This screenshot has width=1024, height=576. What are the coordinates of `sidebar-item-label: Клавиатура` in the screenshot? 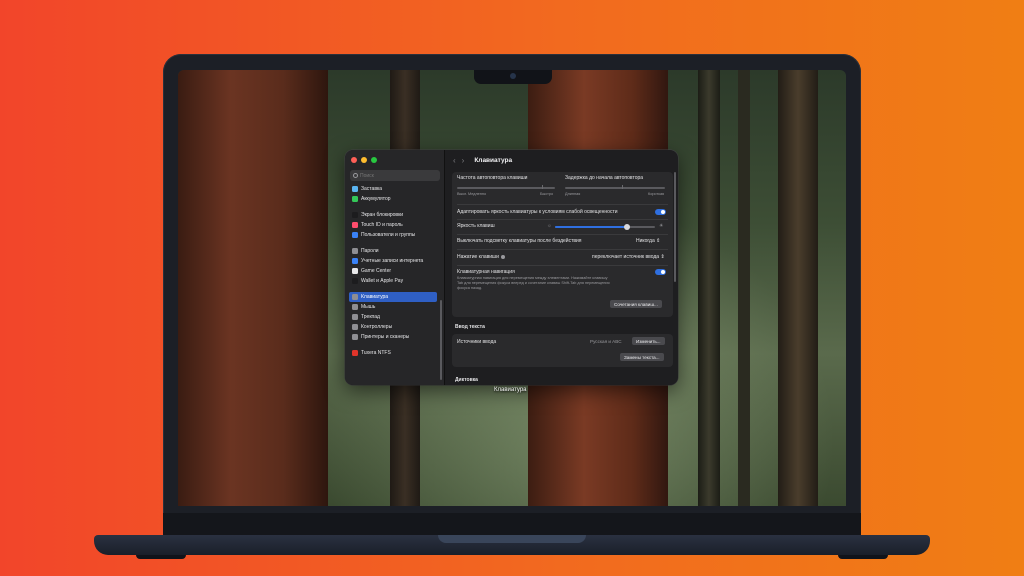 It's located at (375, 297).